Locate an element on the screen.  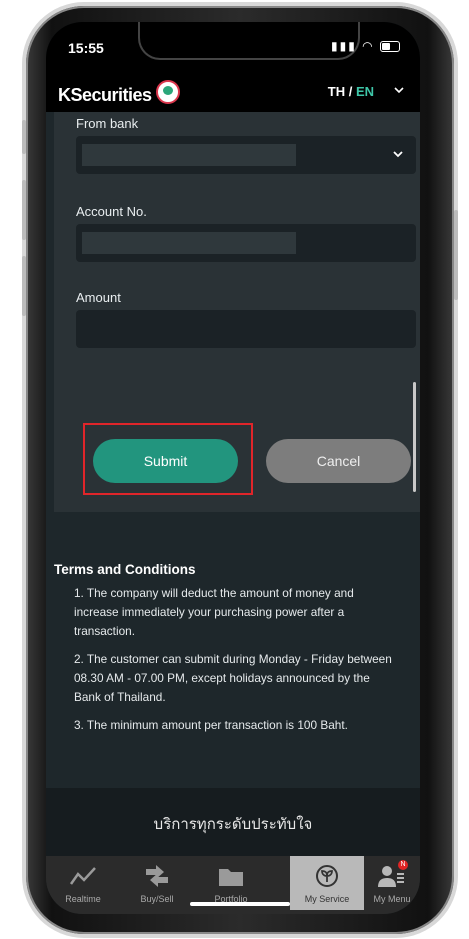
tab-my-service: My Service is located at coordinates (327, 883).